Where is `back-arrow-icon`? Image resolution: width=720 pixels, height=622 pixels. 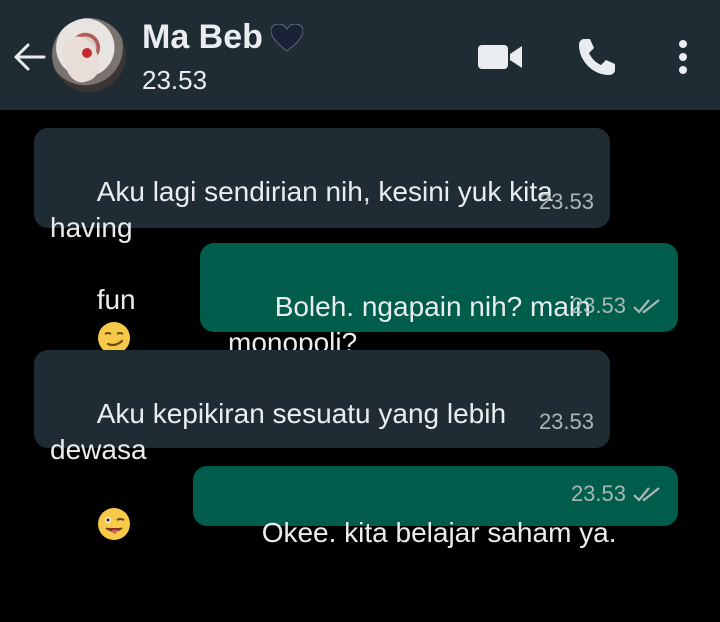 back-arrow-icon is located at coordinates (29, 57).